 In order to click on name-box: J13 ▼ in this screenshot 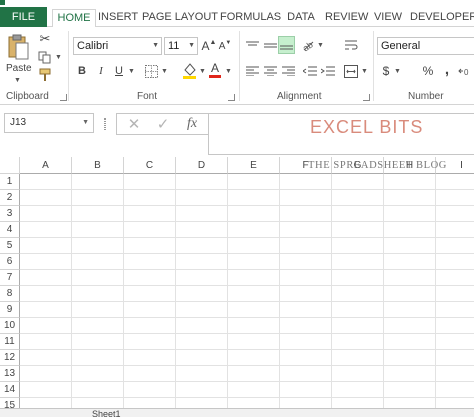, I will do `click(49, 123)`.